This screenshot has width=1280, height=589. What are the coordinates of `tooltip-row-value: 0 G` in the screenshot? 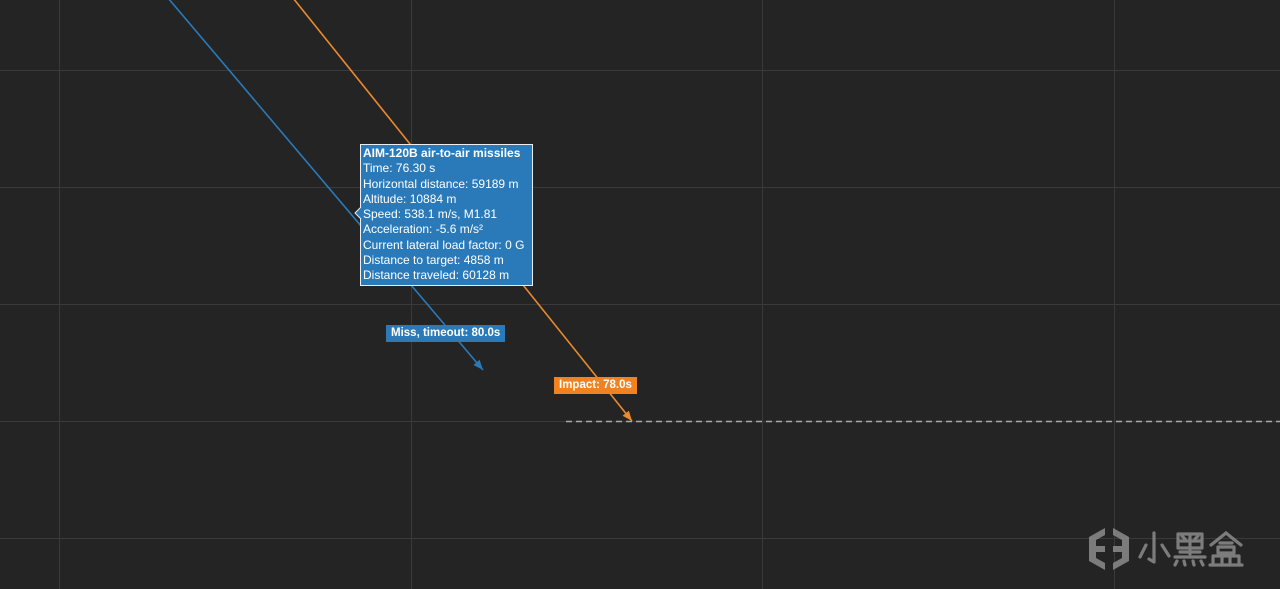 It's located at (515, 244).